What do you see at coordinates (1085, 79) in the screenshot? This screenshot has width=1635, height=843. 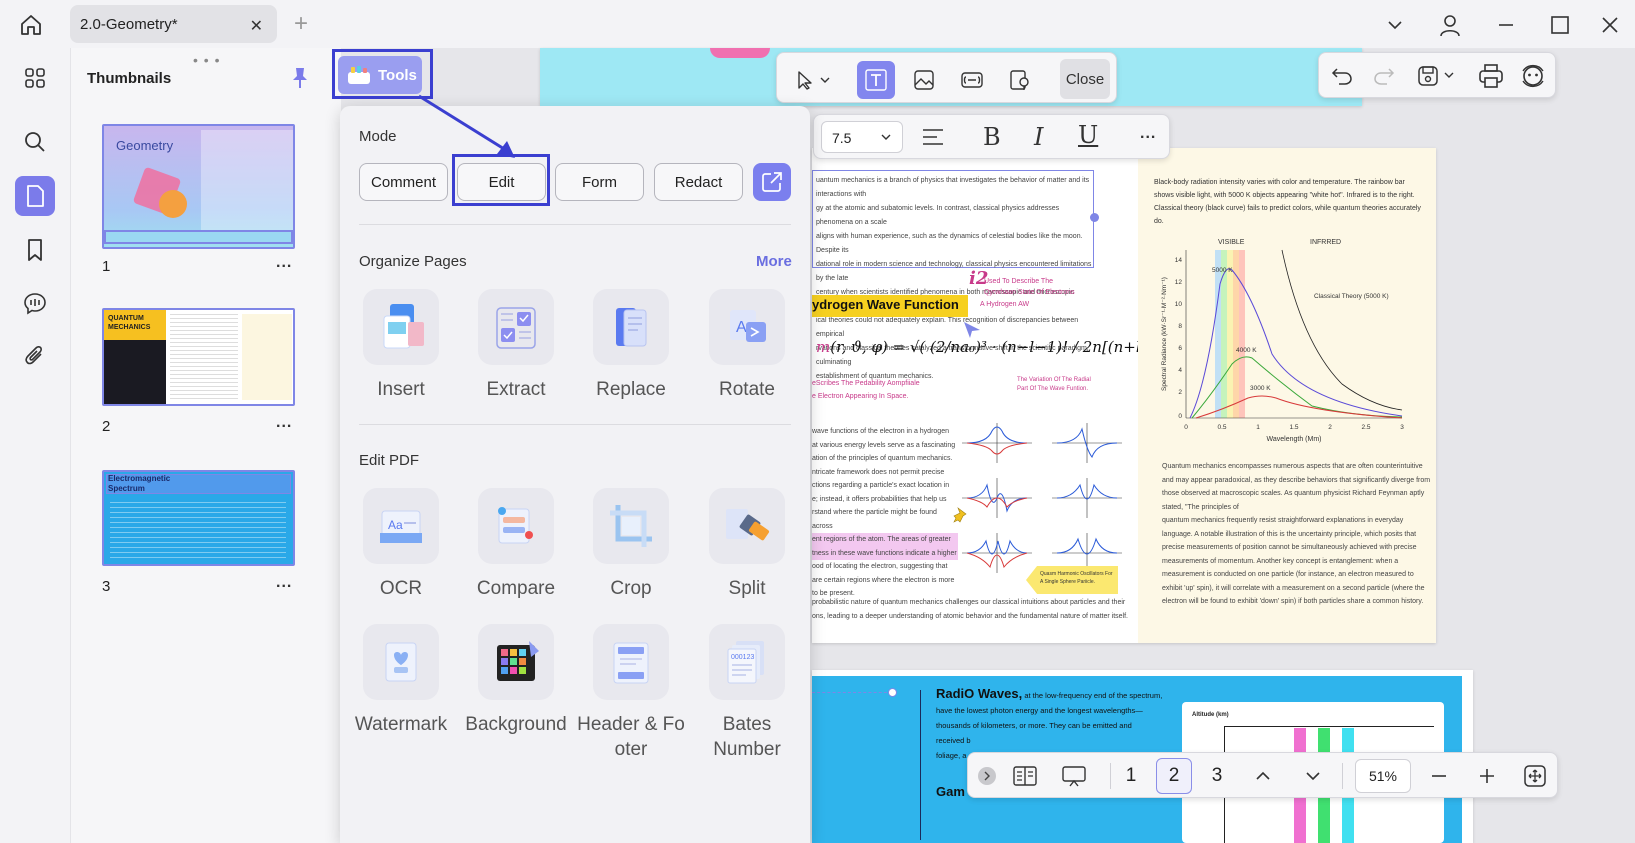 I see `close-edit-button: Close` at bounding box center [1085, 79].